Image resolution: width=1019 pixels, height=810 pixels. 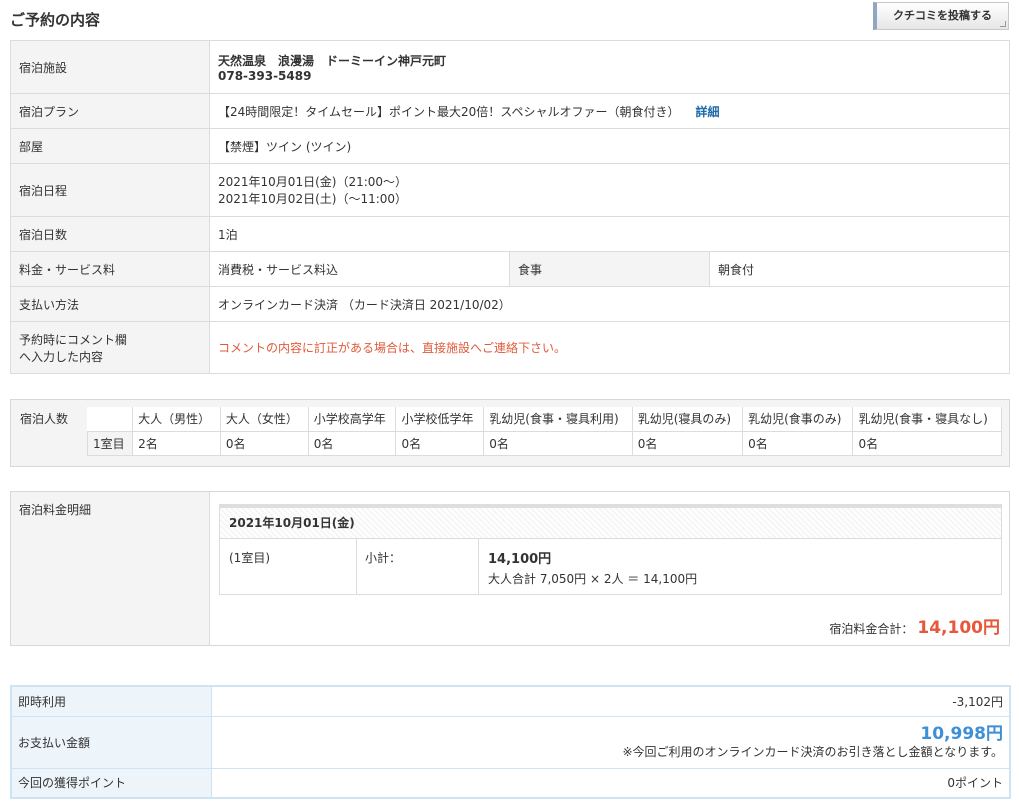 What do you see at coordinates (313, 199) in the screenshot?
I see `checkout-date: 2021年10月02日(土)（〜11:00）` at bounding box center [313, 199].